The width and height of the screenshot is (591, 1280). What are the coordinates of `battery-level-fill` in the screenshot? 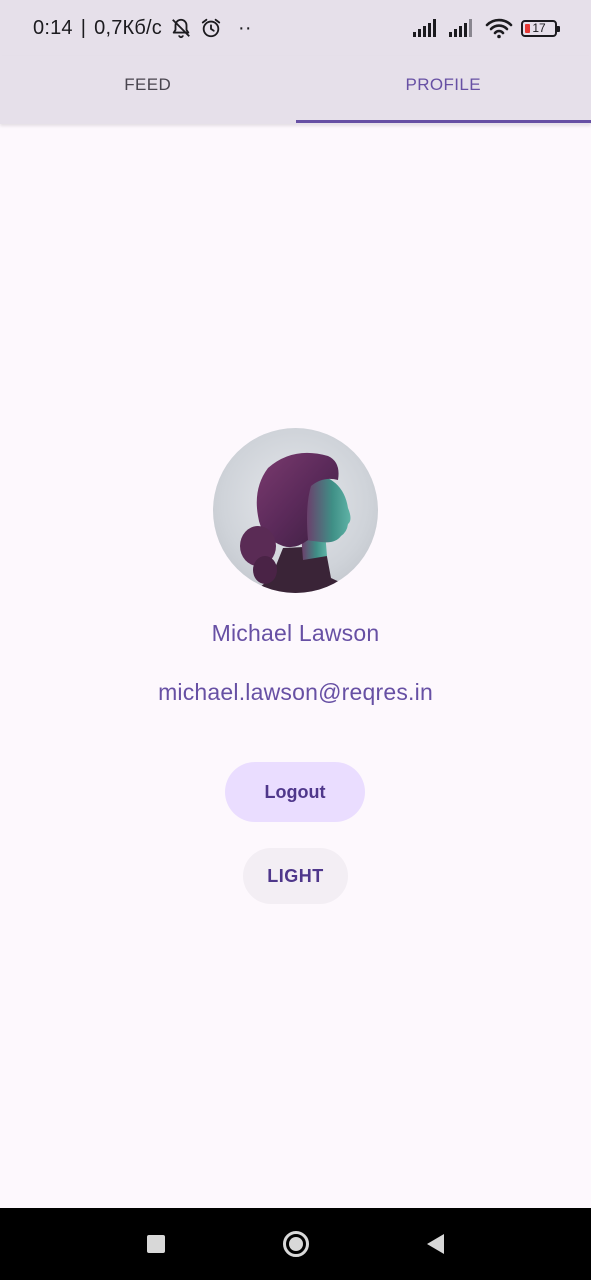 It's located at (527, 28).